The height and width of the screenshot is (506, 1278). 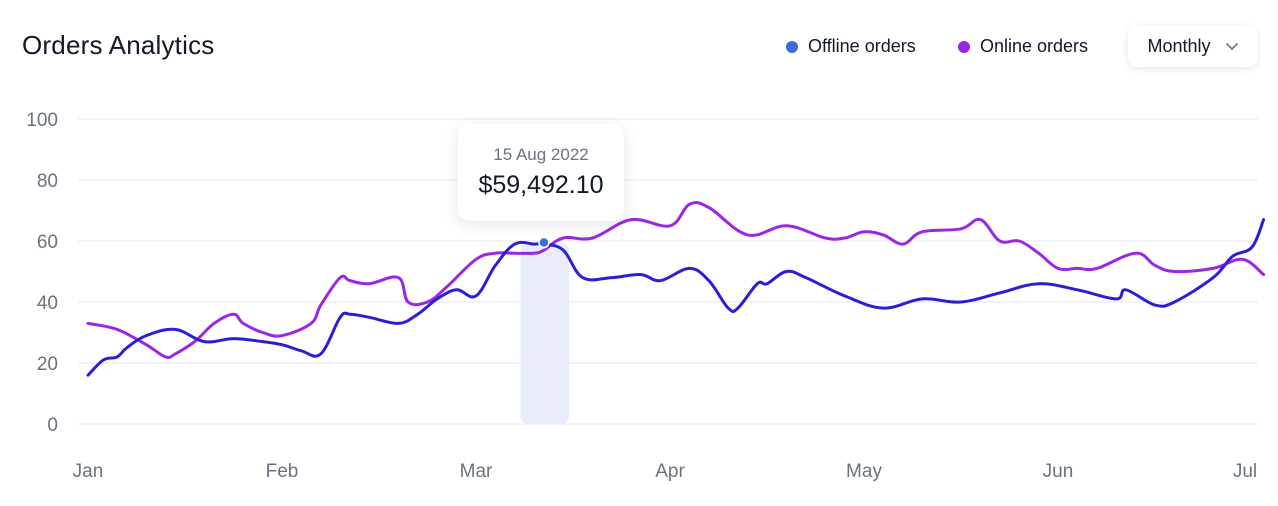 I want to click on y-tick-label: 100, so click(x=42, y=120).